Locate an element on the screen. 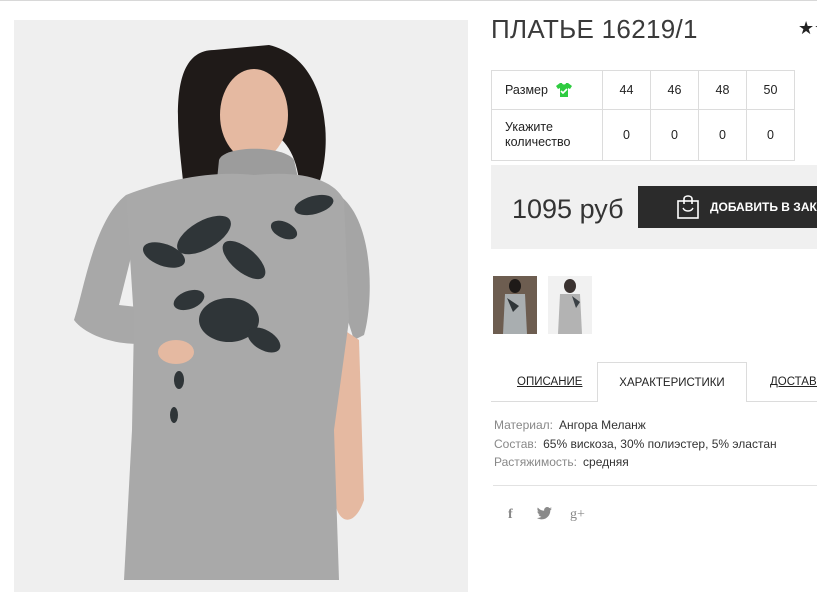  tab-characteristics: ХАРАКТЕРИСТИКИ is located at coordinates (672, 382).